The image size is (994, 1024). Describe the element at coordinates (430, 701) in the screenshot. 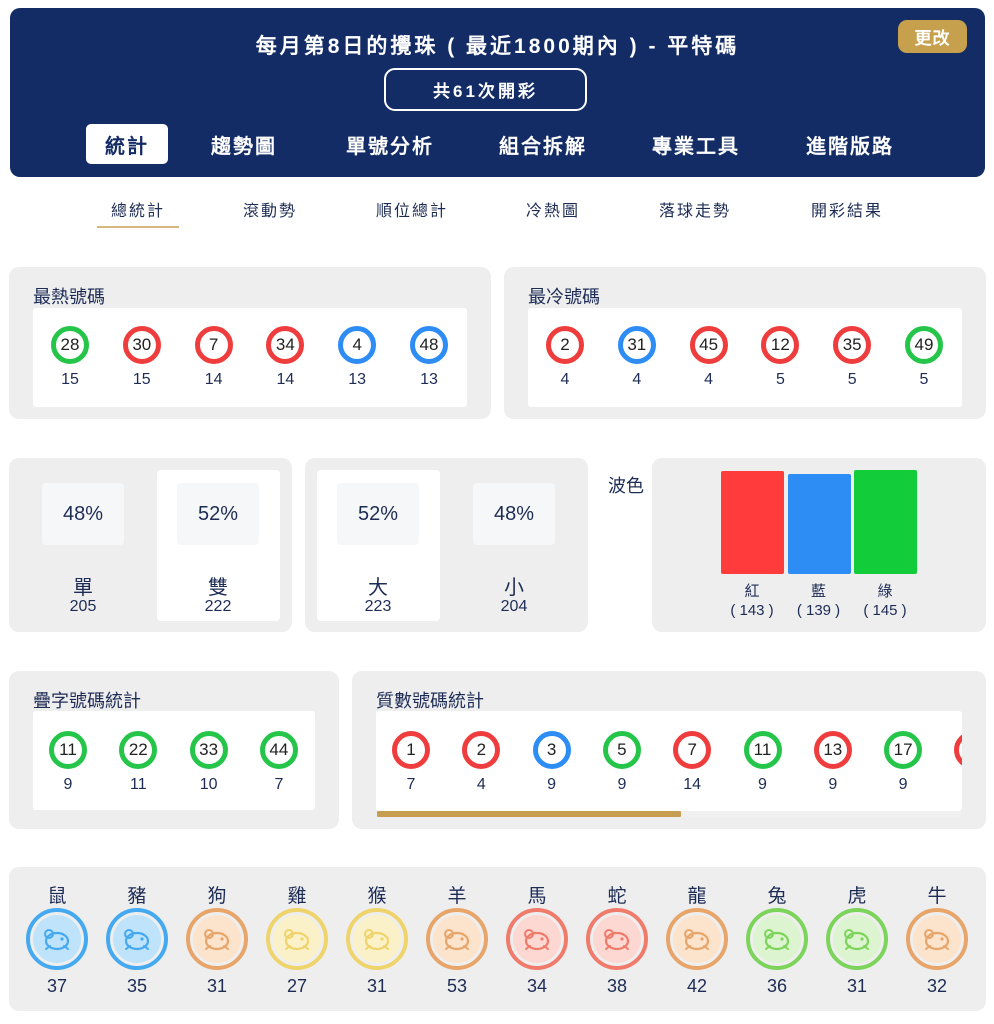

I see `prime-numbers-title: 質數號碼統計` at that location.